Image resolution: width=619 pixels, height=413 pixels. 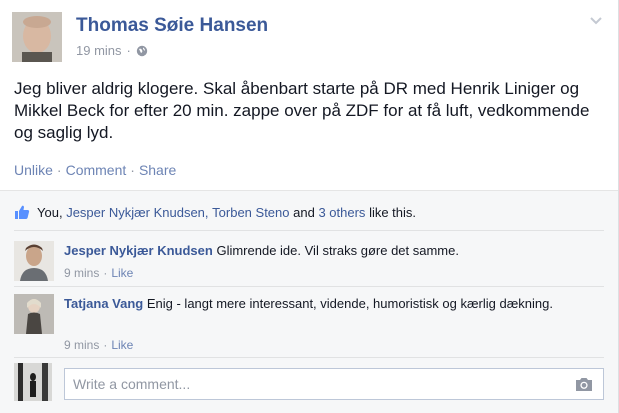 I want to click on comment-author: Jesper Nykjær Knudsen, so click(x=138, y=250).